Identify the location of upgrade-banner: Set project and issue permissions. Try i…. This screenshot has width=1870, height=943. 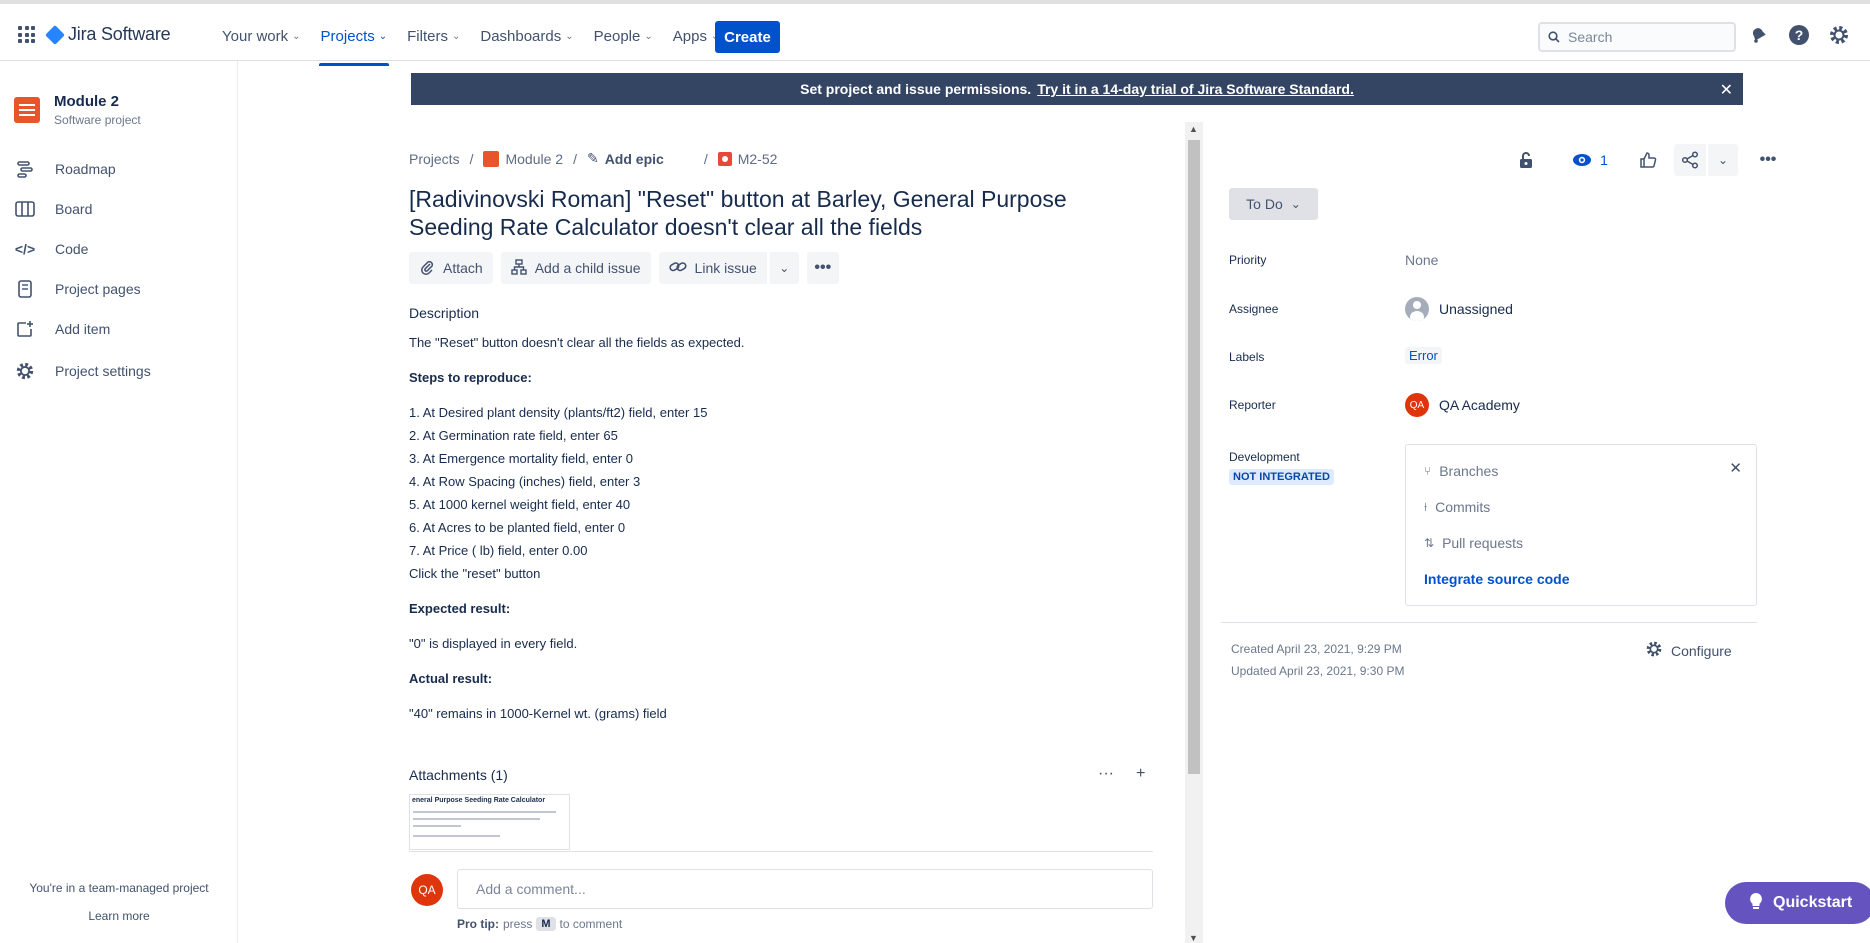
(1077, 89).